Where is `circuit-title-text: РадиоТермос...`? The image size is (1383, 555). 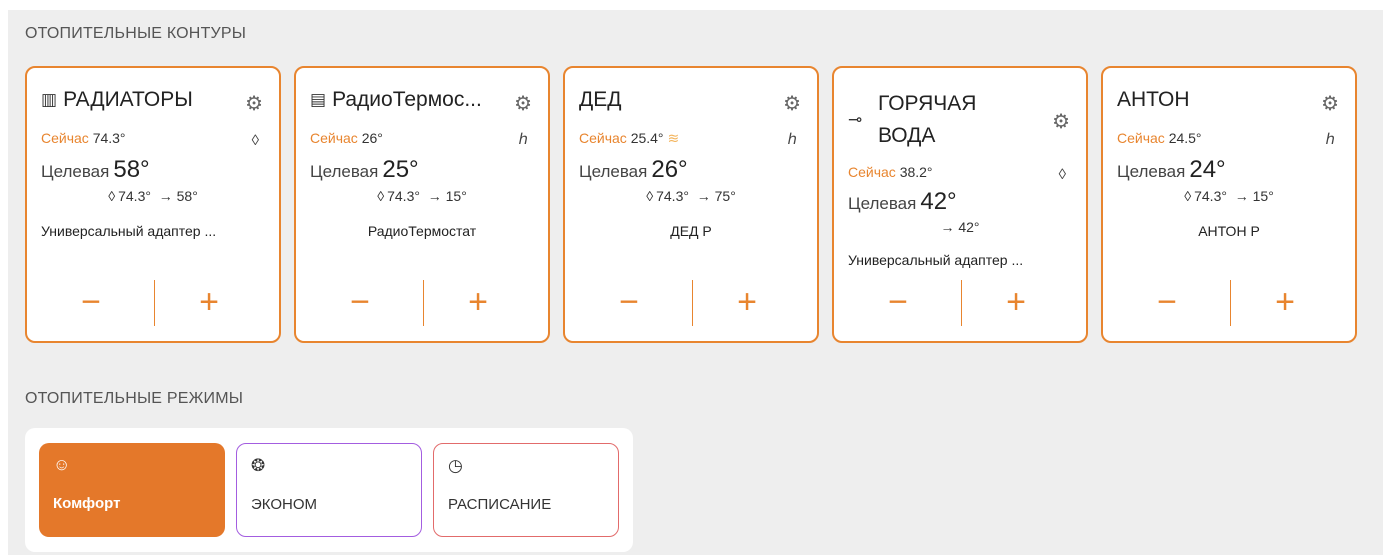
circuit-title-text: РадиоТермос... is located at coordinates (407, 99).